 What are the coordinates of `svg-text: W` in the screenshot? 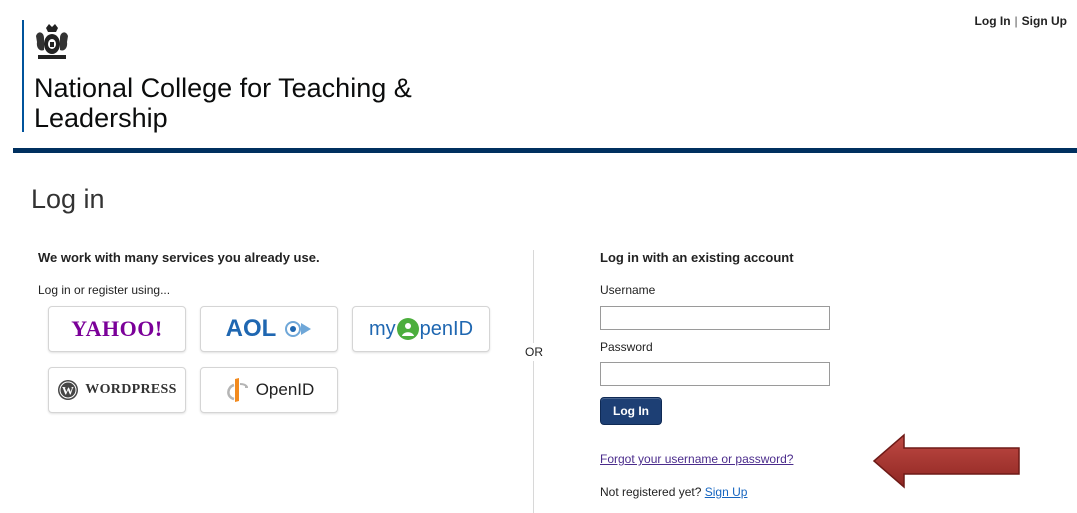 It's located at (68, 391).